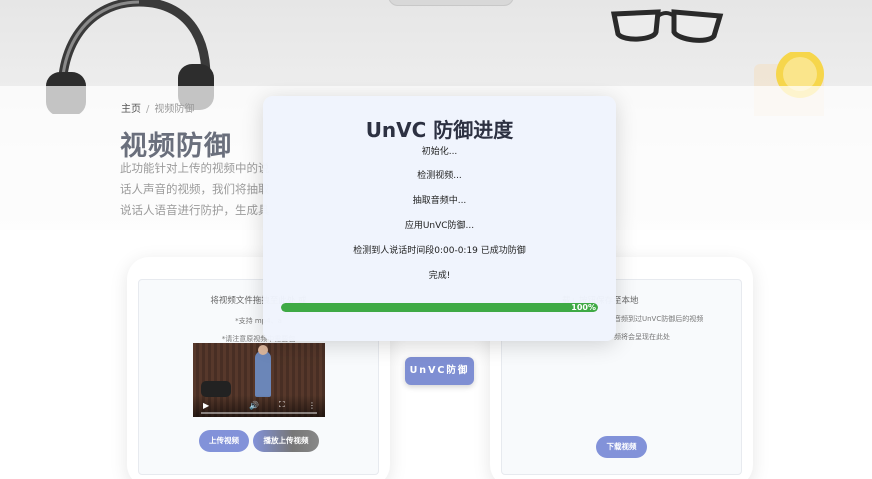  Describe the element at coordinates (642, 337) in the screenshot. I see `download-info-line: 频将会呈现在此处` at that location.